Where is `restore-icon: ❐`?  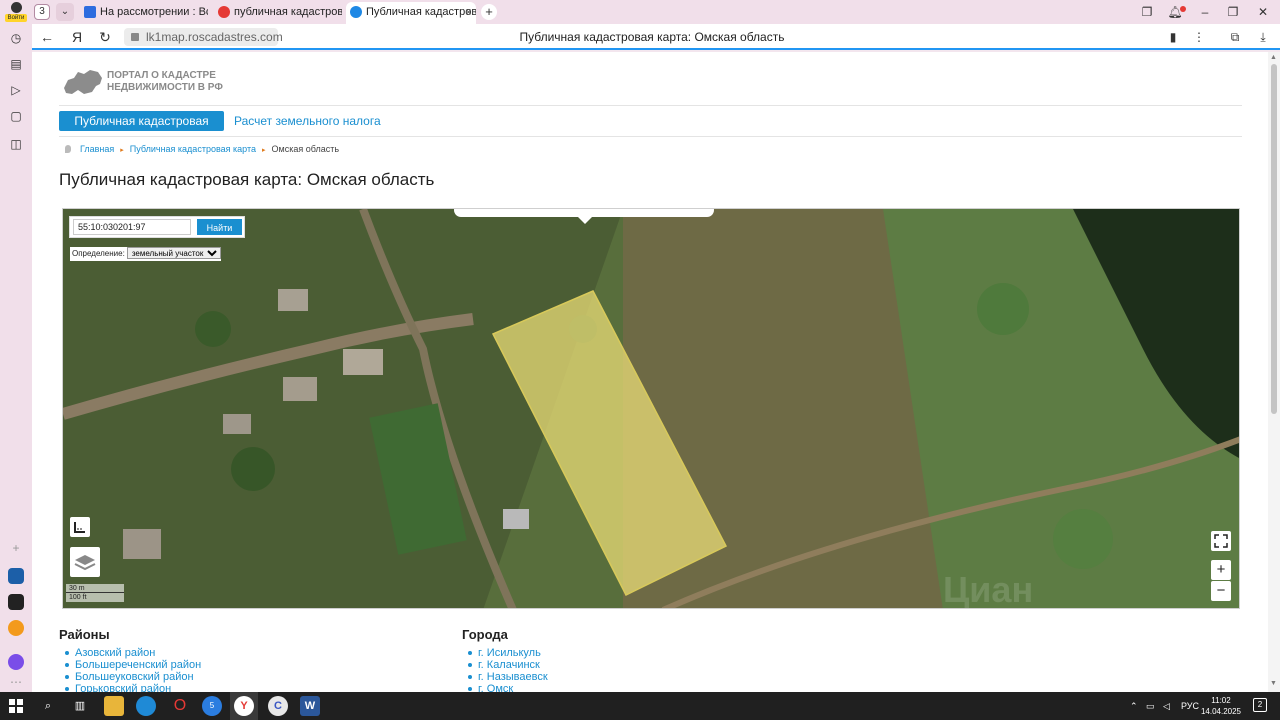 restore-icon: ❐ is located at coordinates (1233, 12).